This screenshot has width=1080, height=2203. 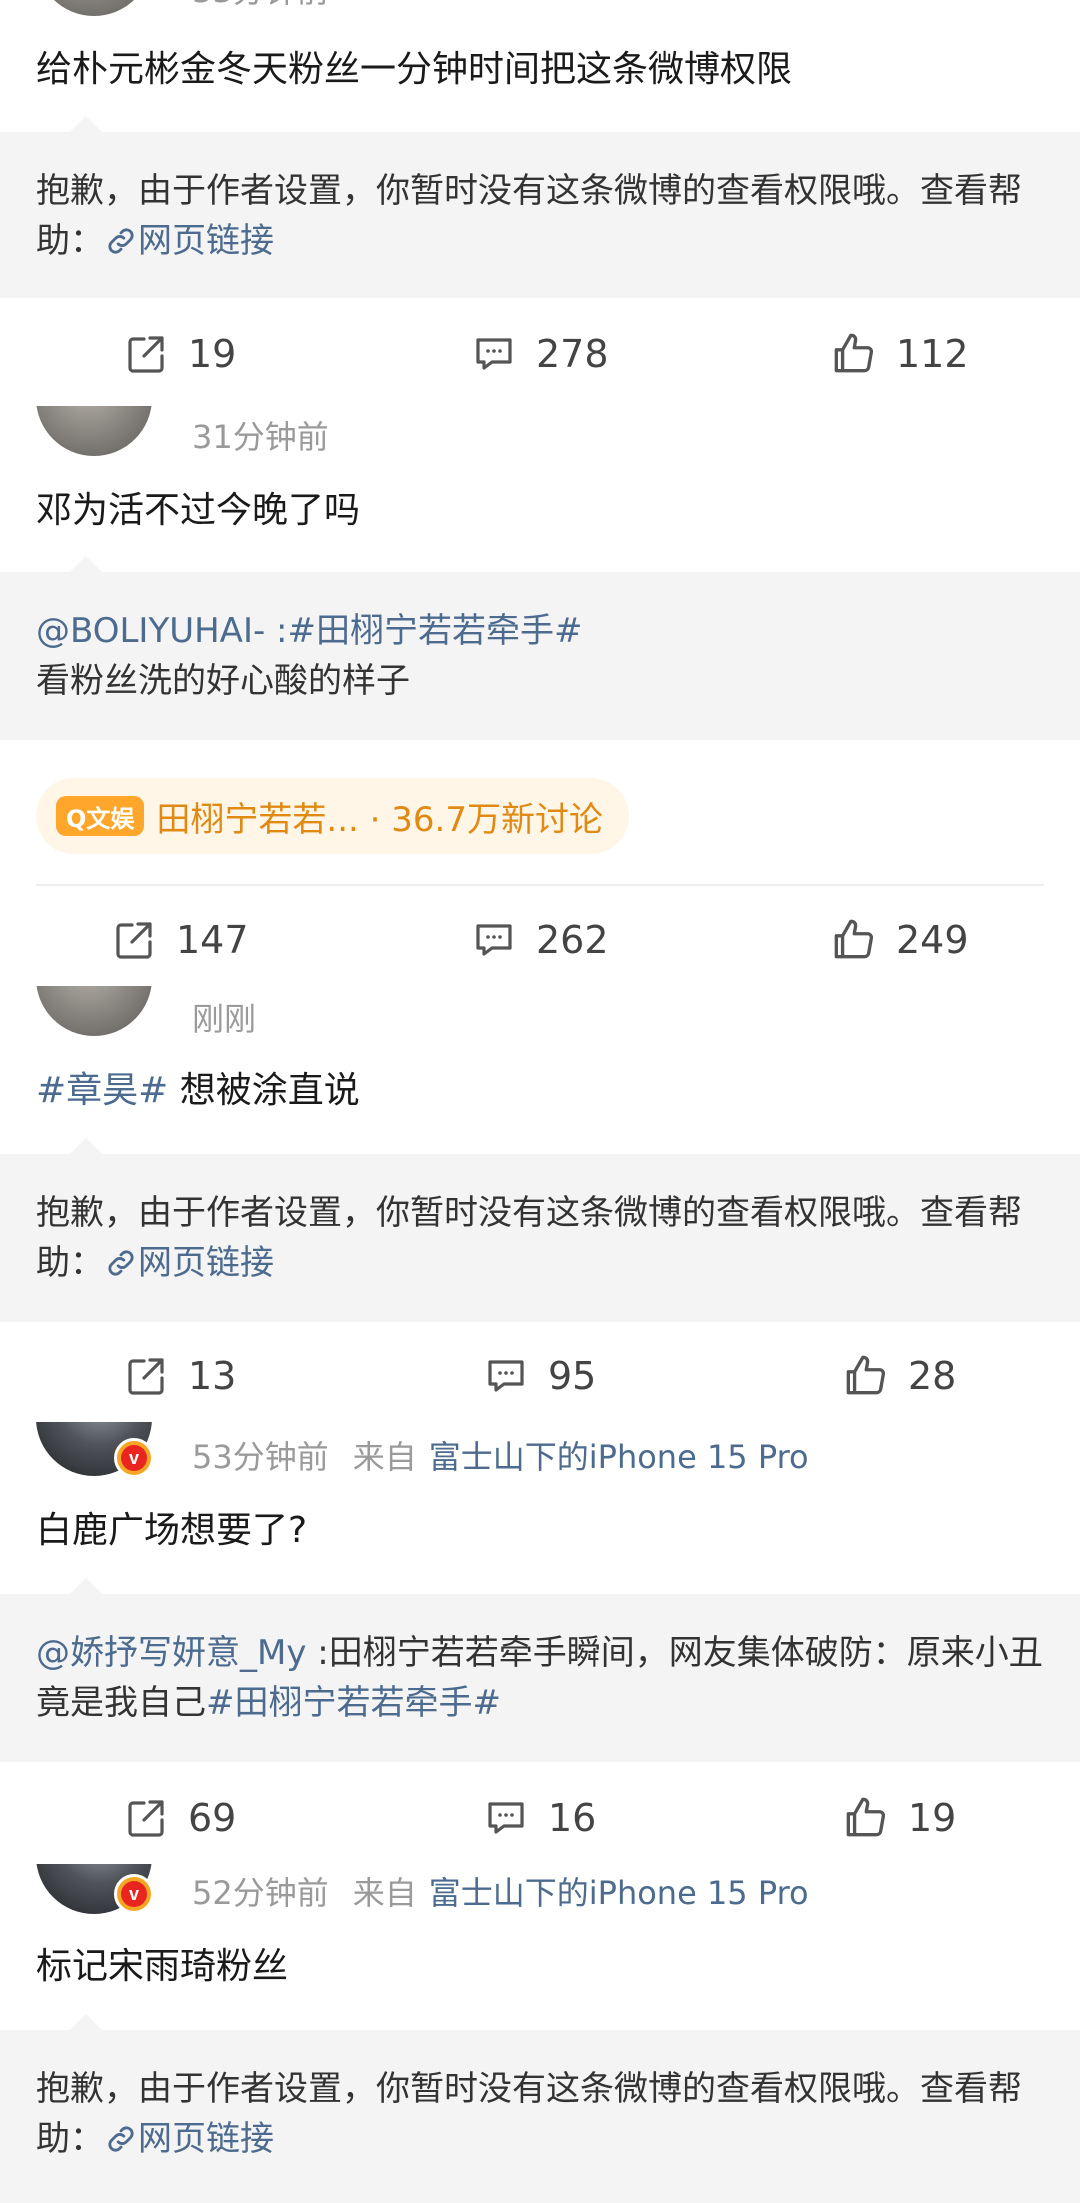 I want to click on quoted-post: @BOLIYUHAI- :#田栩宁若若牵手# 看粉丝洗的好心酸的样子, so click(x=540, y=648).